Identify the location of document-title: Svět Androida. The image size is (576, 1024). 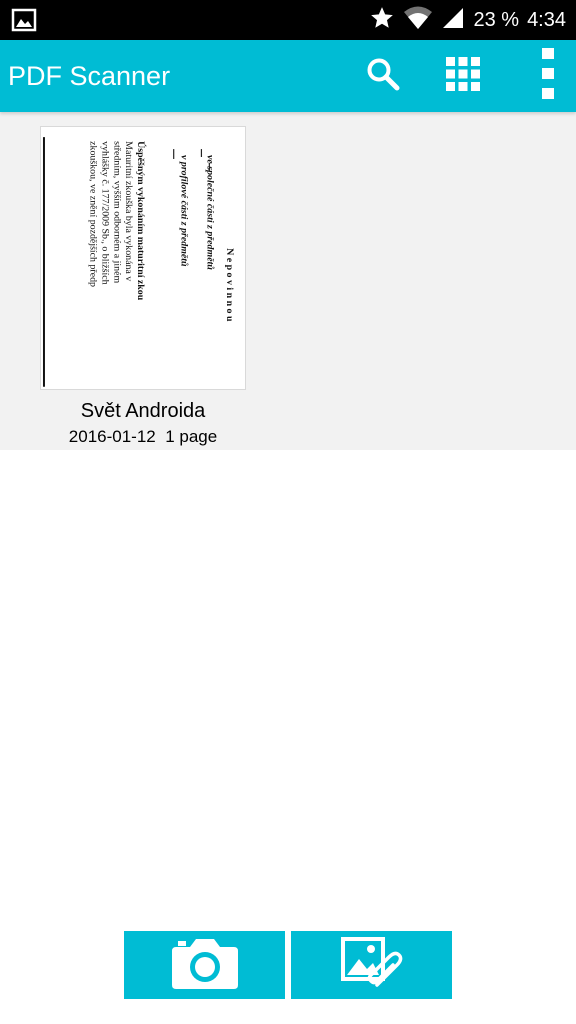
(143, 411).